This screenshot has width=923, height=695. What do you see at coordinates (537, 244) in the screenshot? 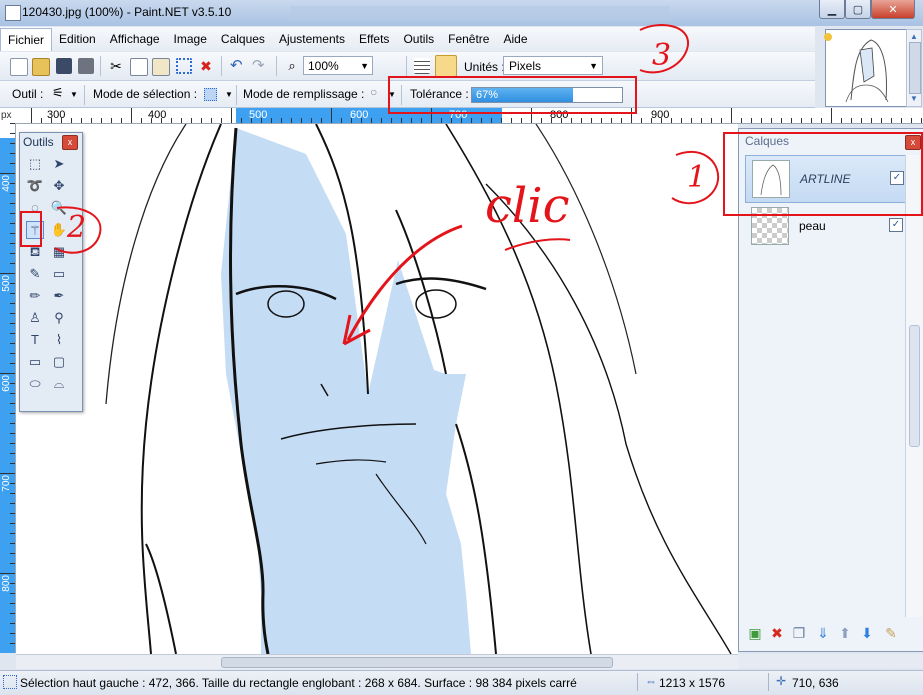
I see `annotation-underline` at bounding box center [537, 244].